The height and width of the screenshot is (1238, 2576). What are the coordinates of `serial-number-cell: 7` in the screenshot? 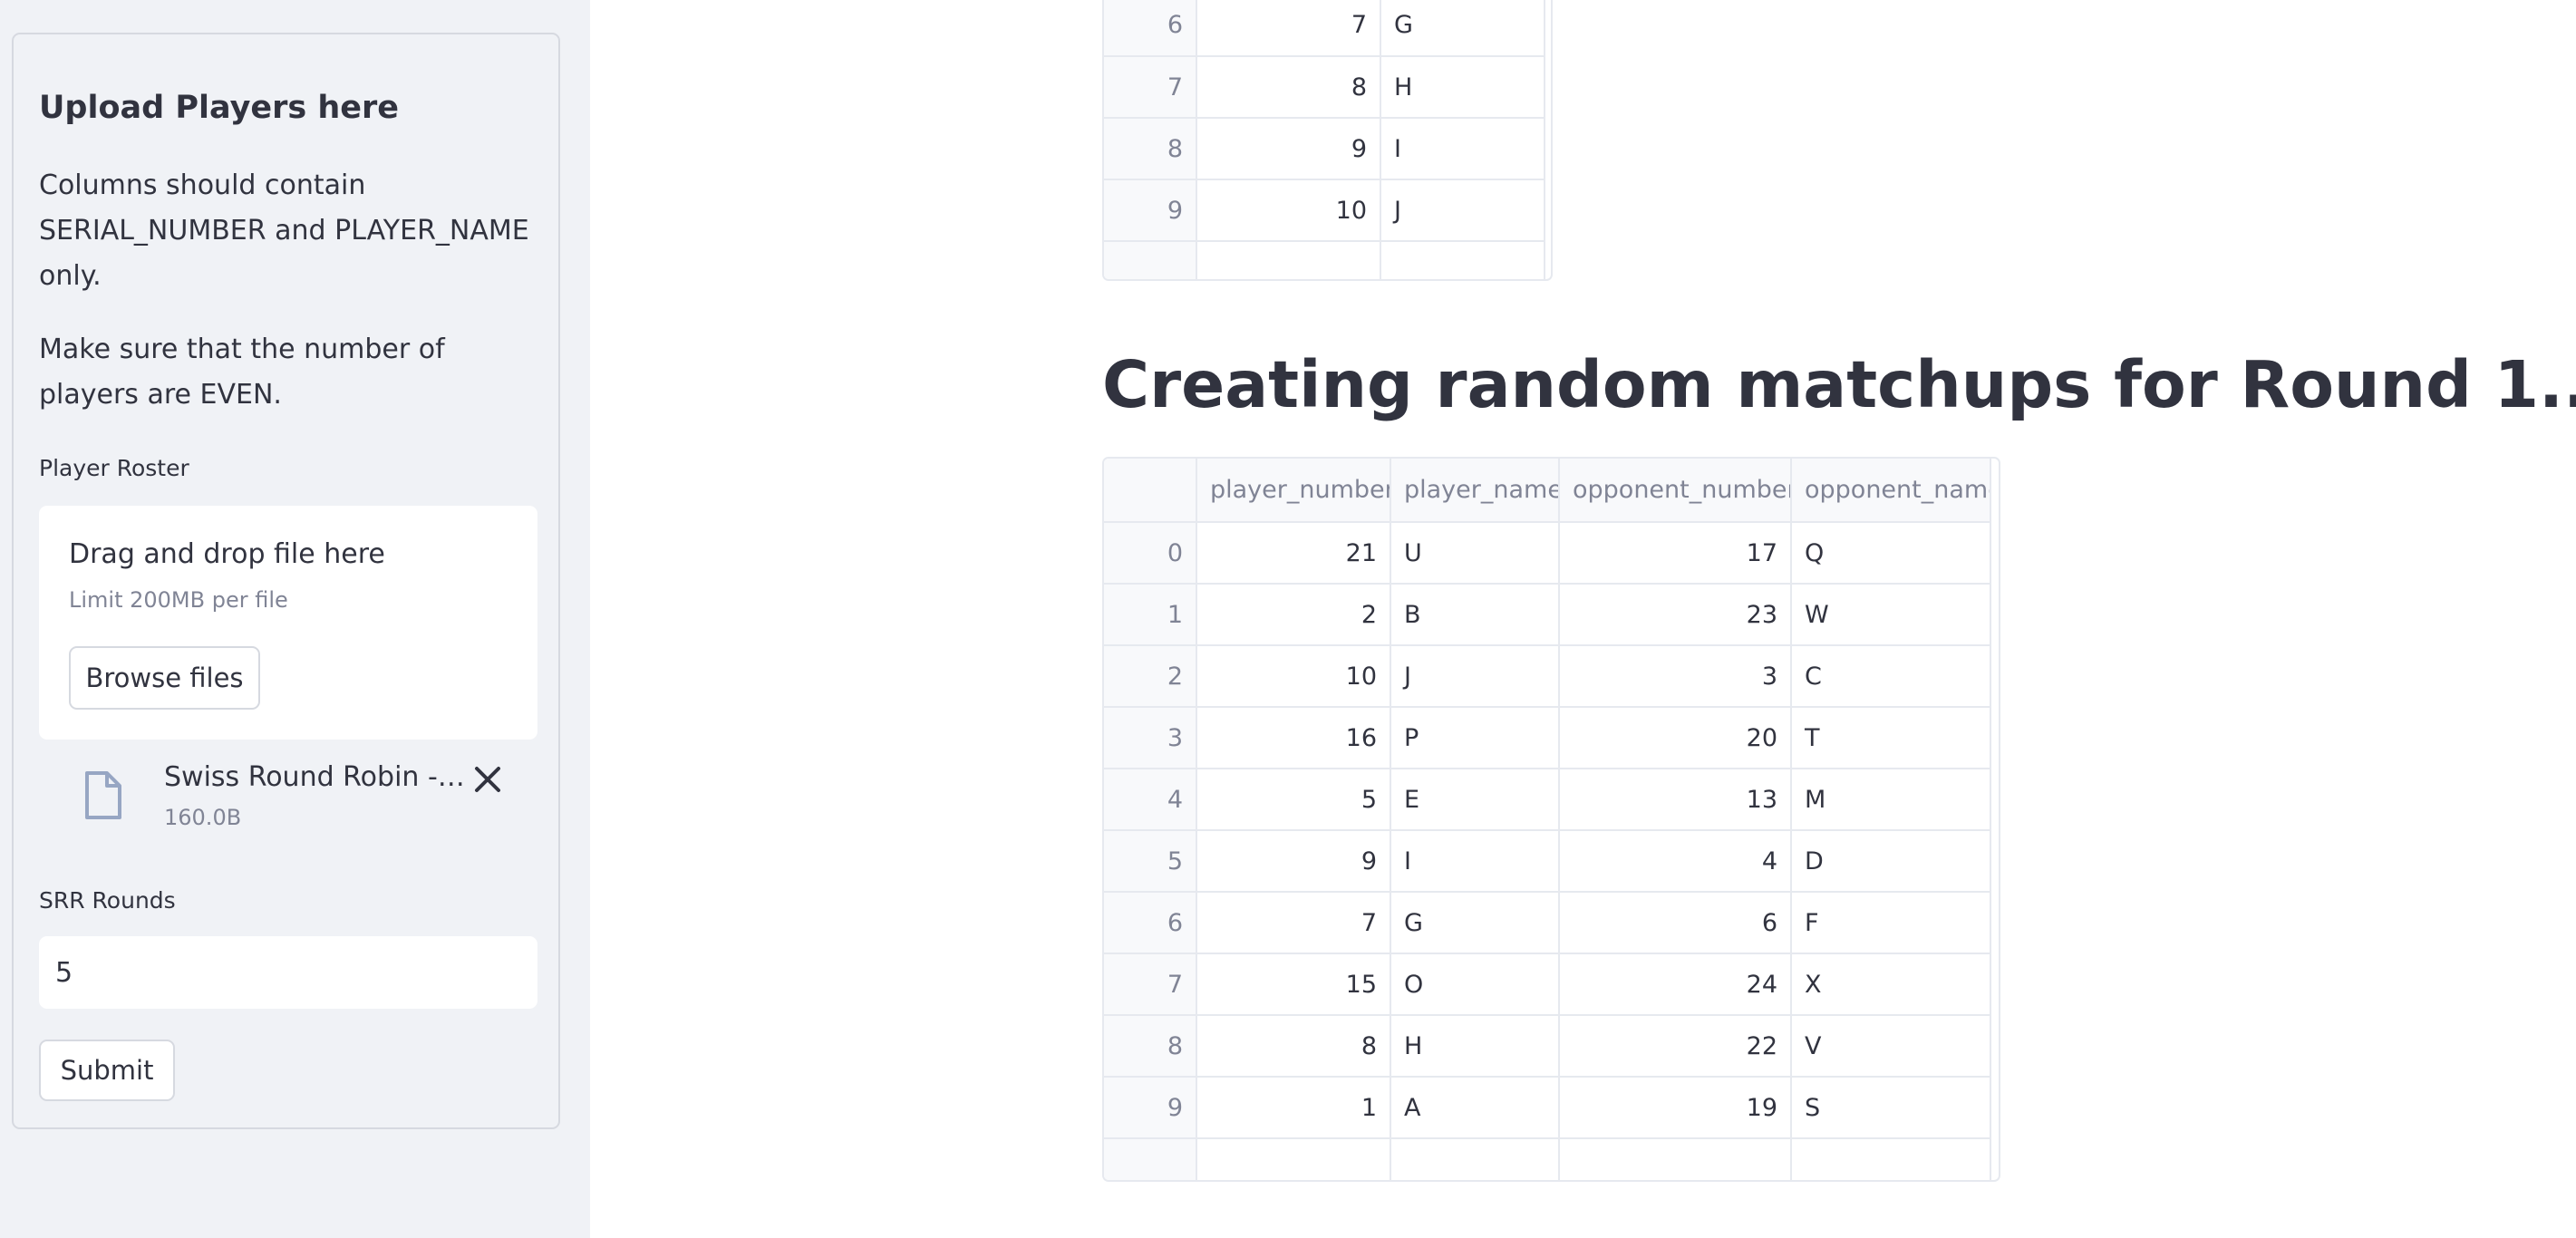 It's located at (1288, 29).